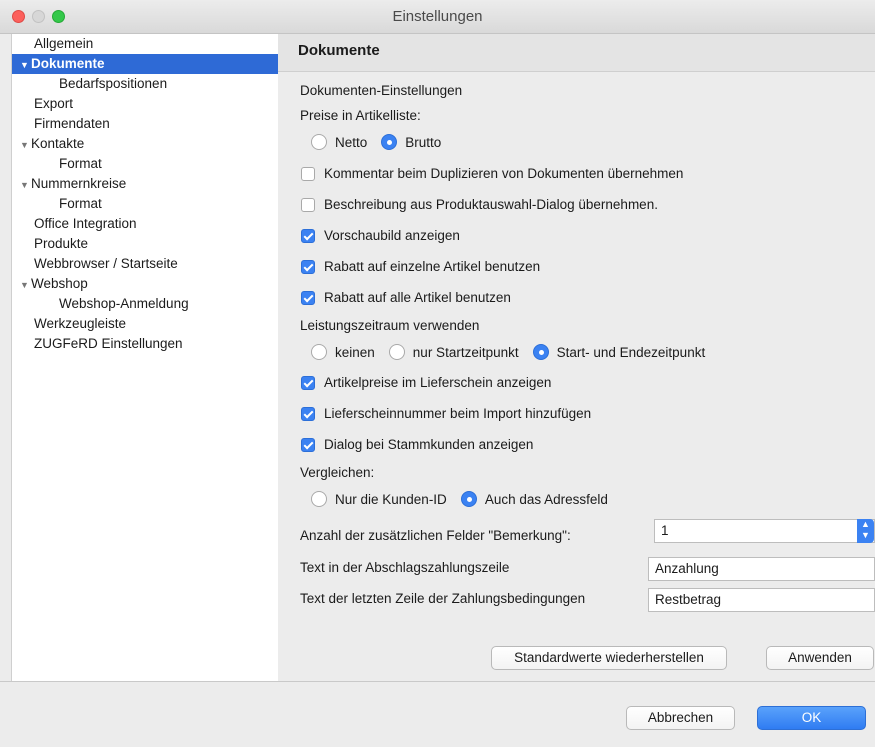 The width and height of the screenshot is (875, 747). What do you see at coordinates (631, 352) in the screenshot?
I see `radio-label: Start- und Endezeitpunkt` at bounding box center [631, 352].